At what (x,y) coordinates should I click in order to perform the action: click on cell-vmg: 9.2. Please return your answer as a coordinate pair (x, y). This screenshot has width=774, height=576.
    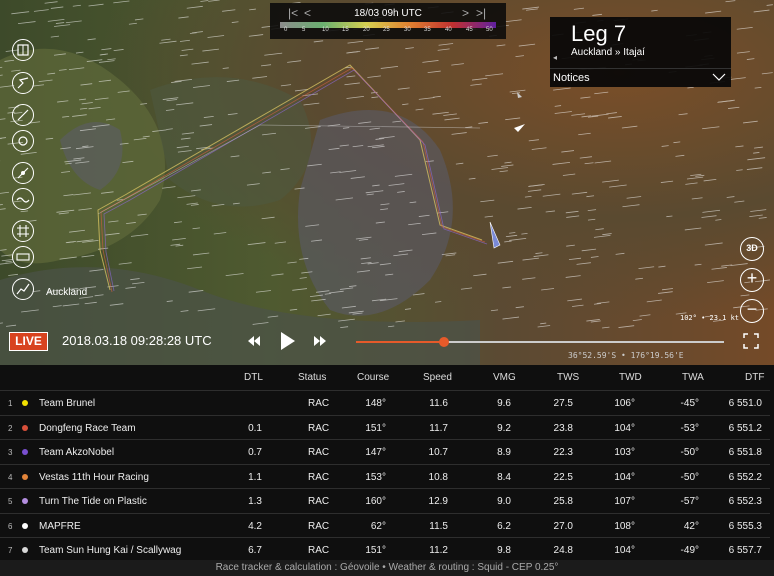
    Looking at the image, I should click on (504, 428).